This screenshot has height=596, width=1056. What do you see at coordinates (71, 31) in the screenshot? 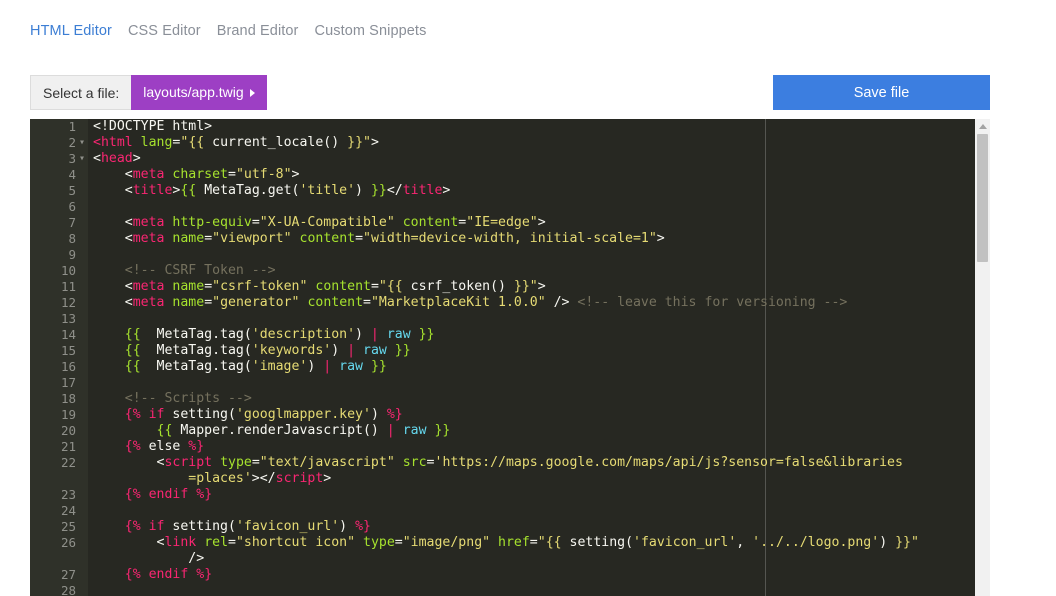
I see `tab-html-editor: HTML Editor` at bounding box center [71, 31].